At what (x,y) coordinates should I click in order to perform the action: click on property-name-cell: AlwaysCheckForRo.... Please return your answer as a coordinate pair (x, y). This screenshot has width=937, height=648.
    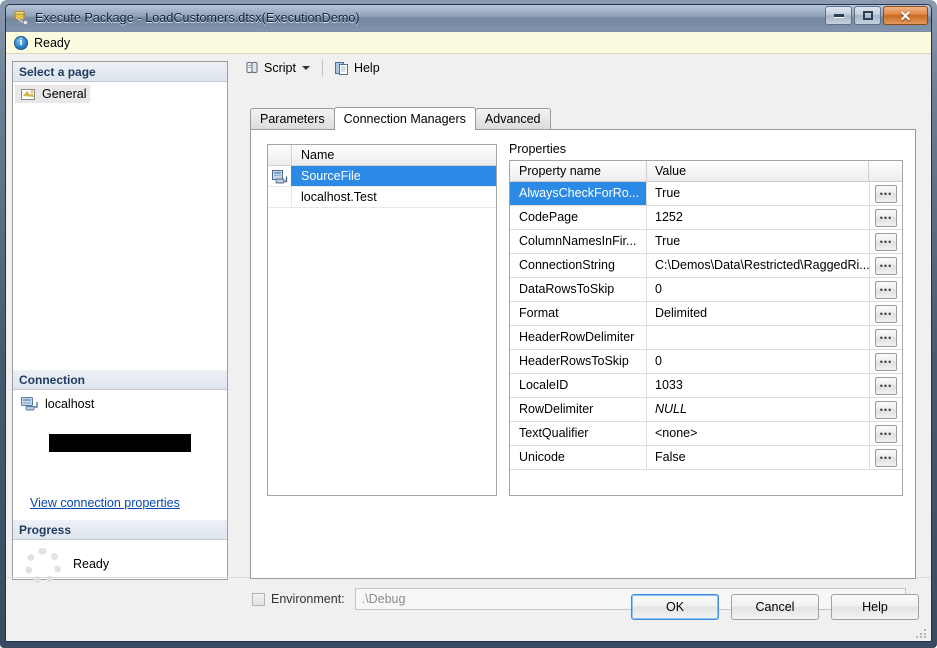
    Looking at the image, I should click on (578, 193).